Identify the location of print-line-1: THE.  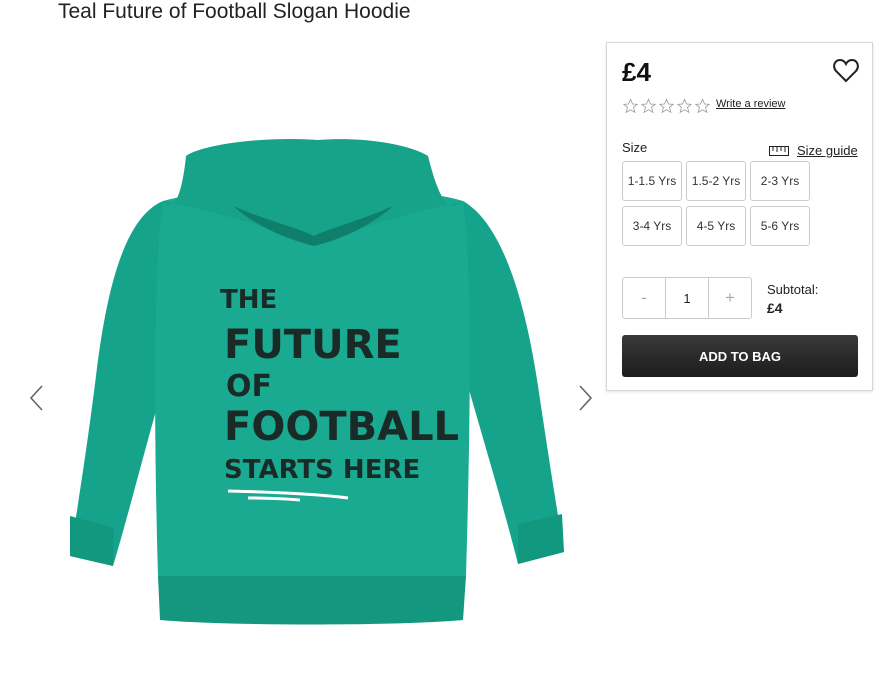
(248, 300).